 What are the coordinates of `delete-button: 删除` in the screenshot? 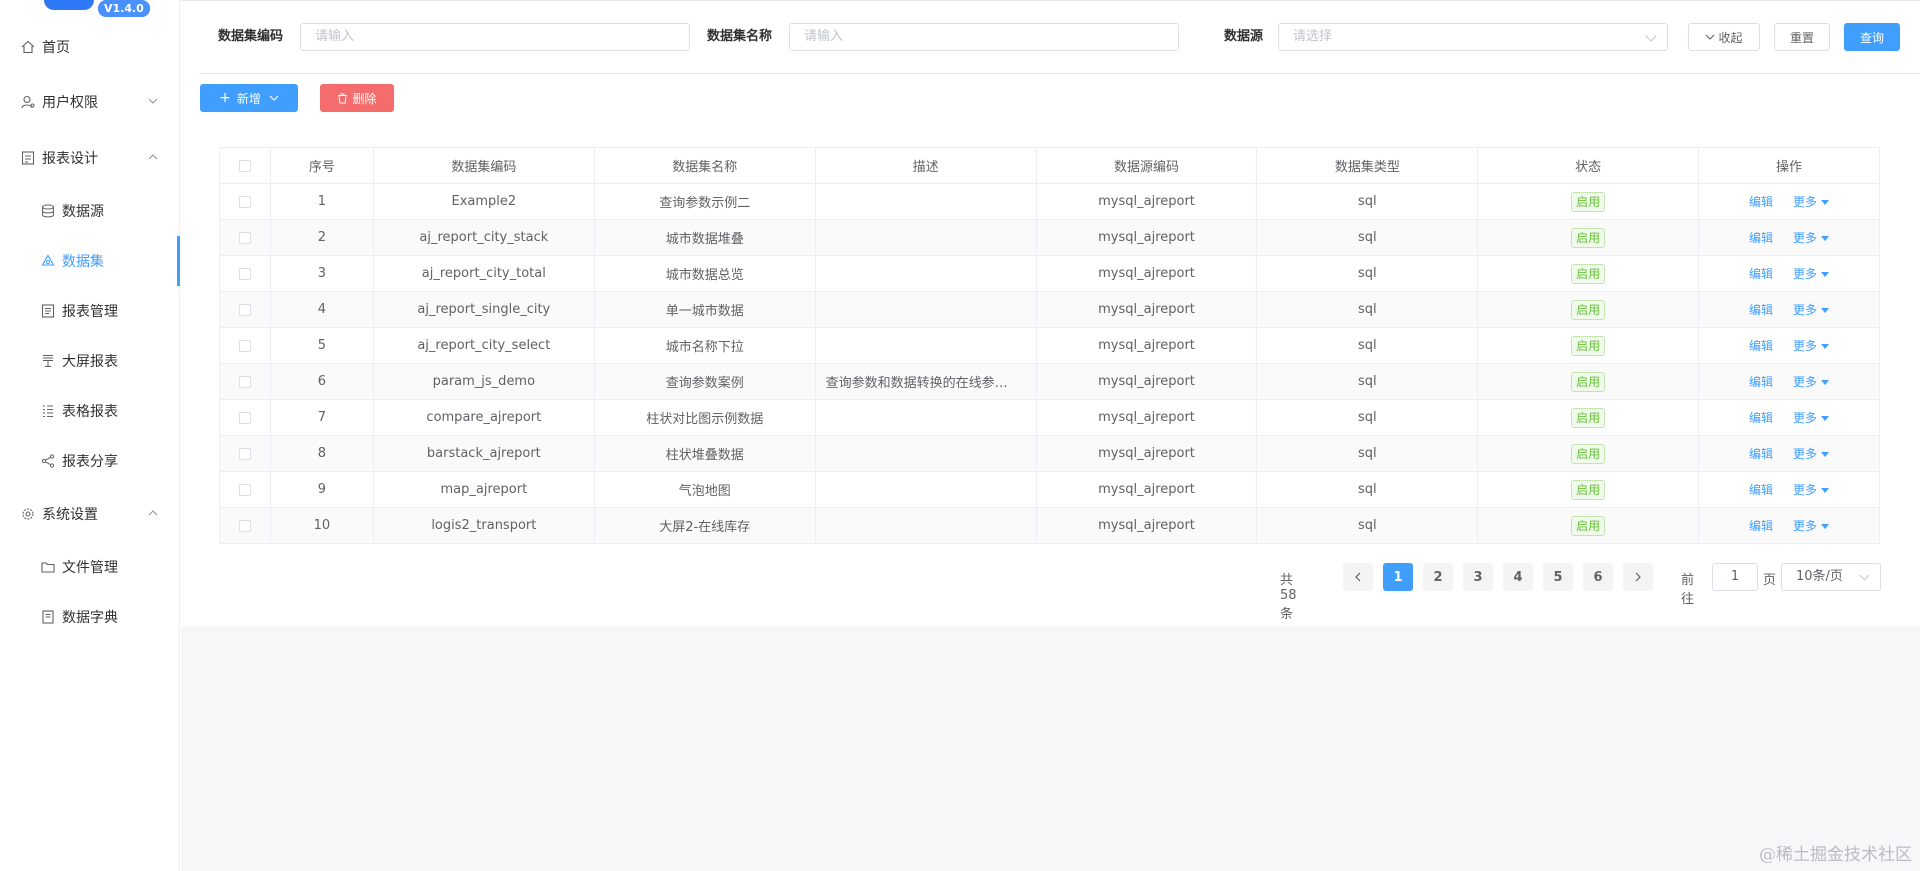 It's located at (357, 98).